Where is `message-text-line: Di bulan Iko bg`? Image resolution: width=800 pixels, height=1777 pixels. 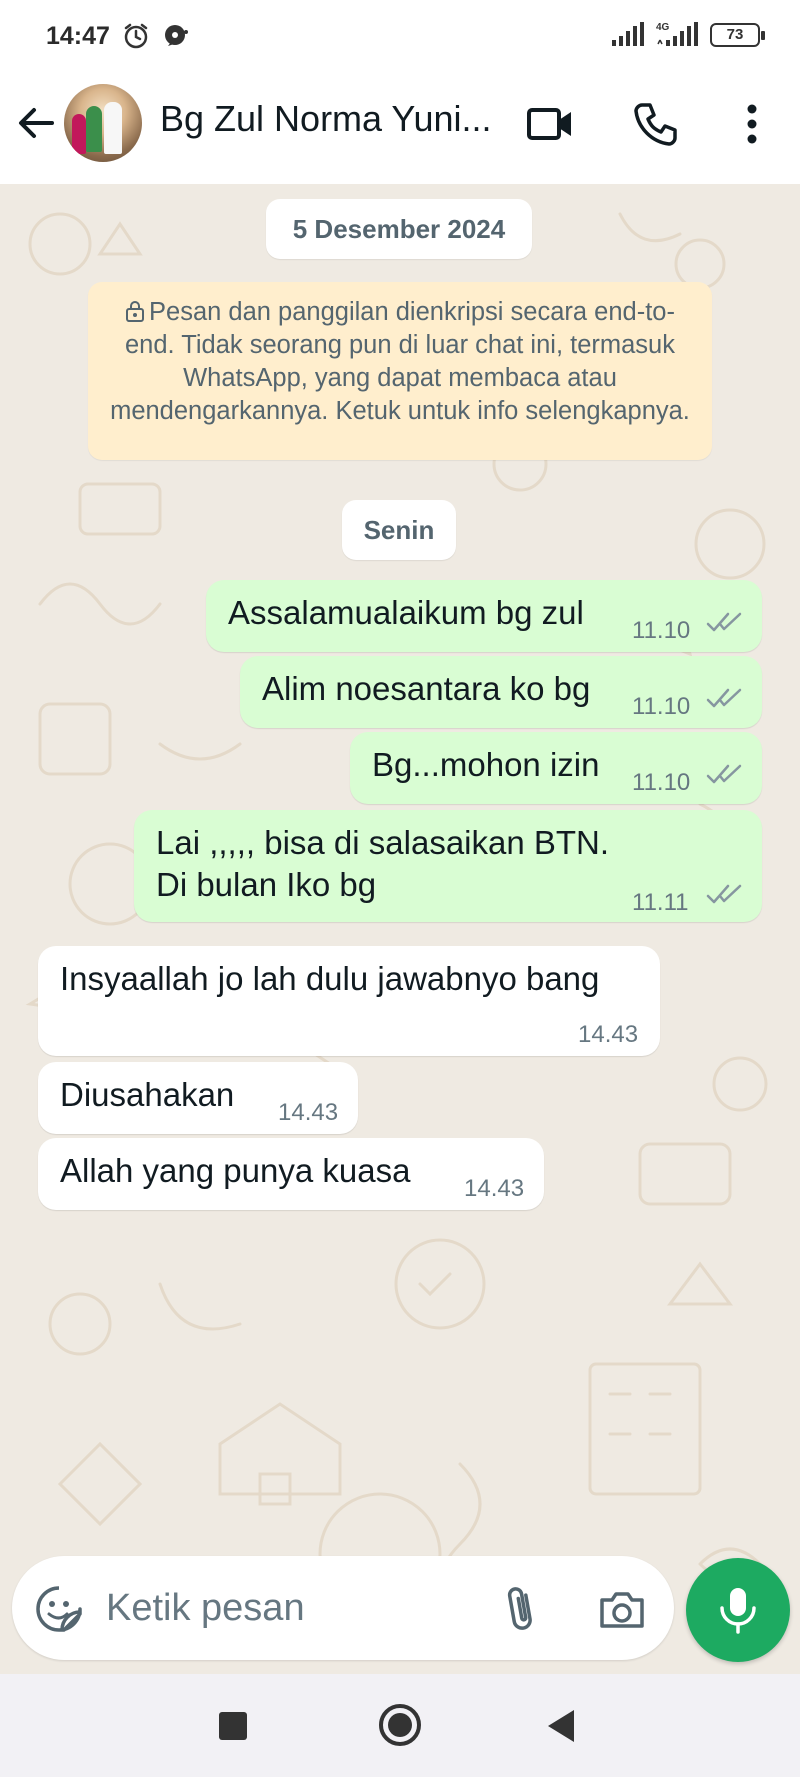
message-text-line: Di bulan Iko bg is located at coordinates (266, 884).